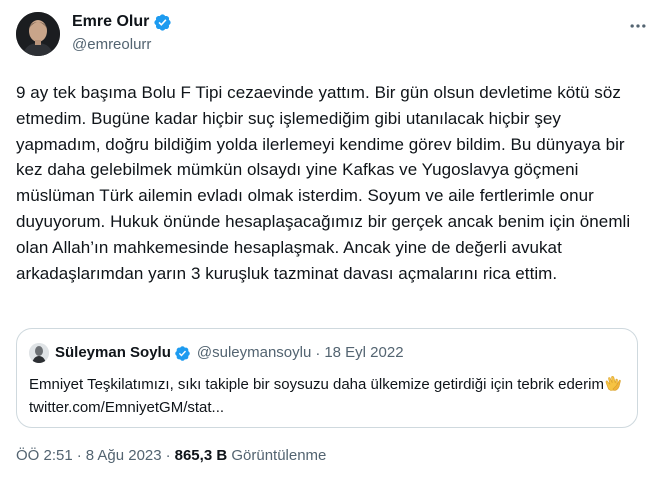 The image size is (668, 480). Describe the element at coordinates (113, 352) in the screenshot. I see `quoted-author-name: Süleyman Soylu` at that location.